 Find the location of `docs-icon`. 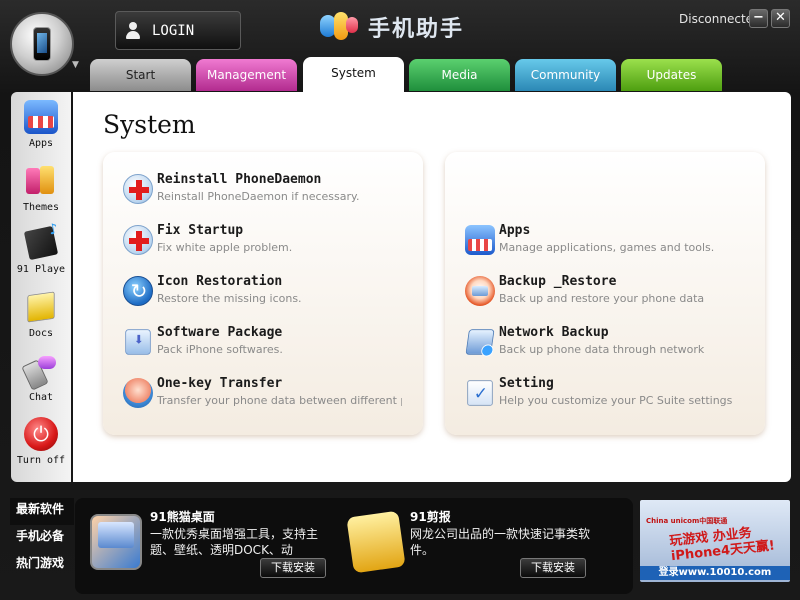

docs-icon is located at coordinates (41, 307).